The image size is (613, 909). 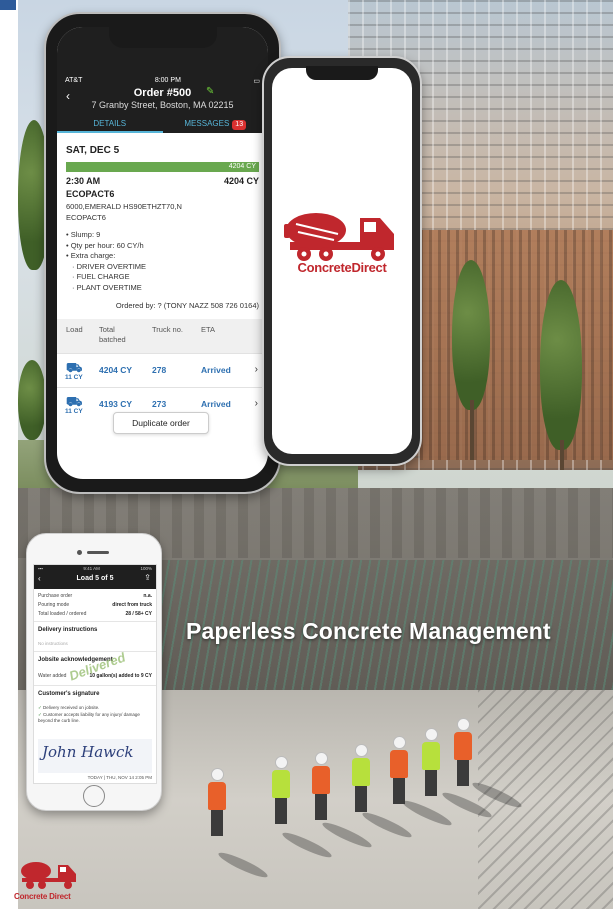 I want to click on check-item: ✓ Delivery received on jobsite., so click(x=68, y=708).